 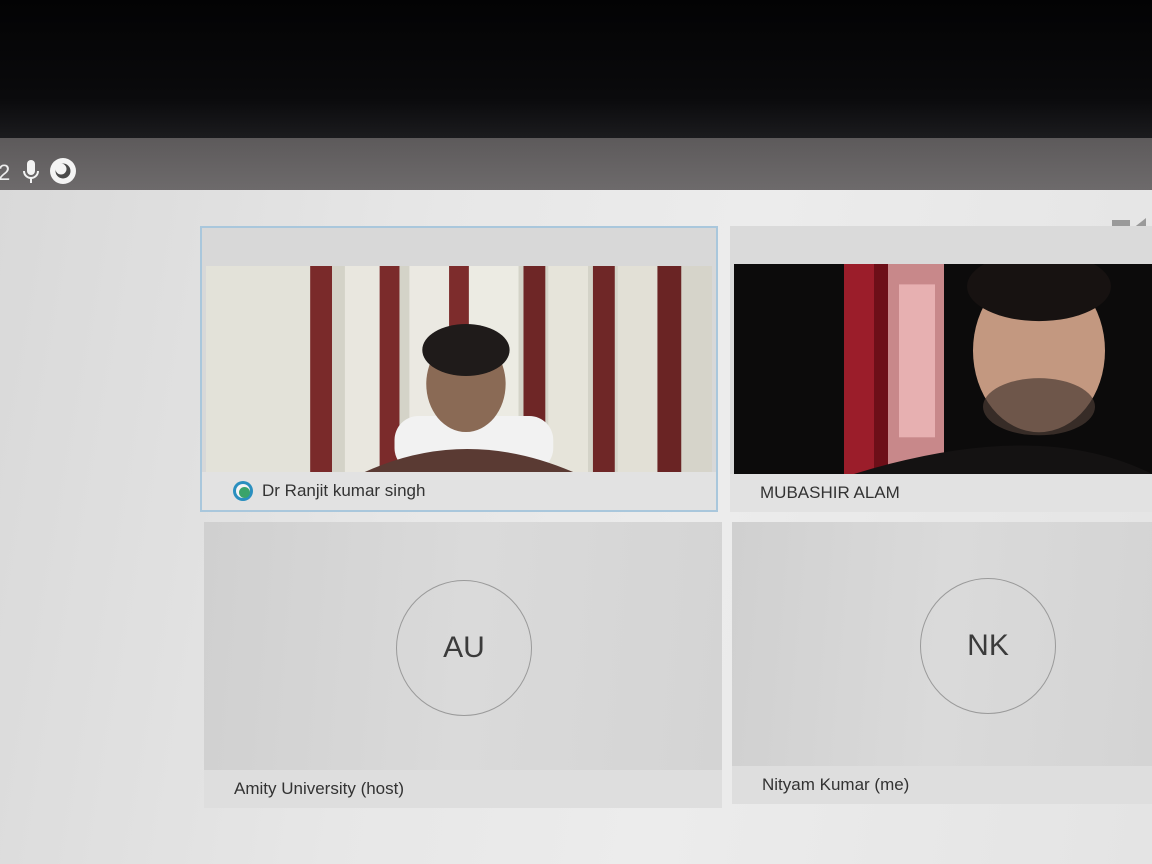 I want to click on participant-name: MUBASHIR ALAM, so click(x=830, y=492).